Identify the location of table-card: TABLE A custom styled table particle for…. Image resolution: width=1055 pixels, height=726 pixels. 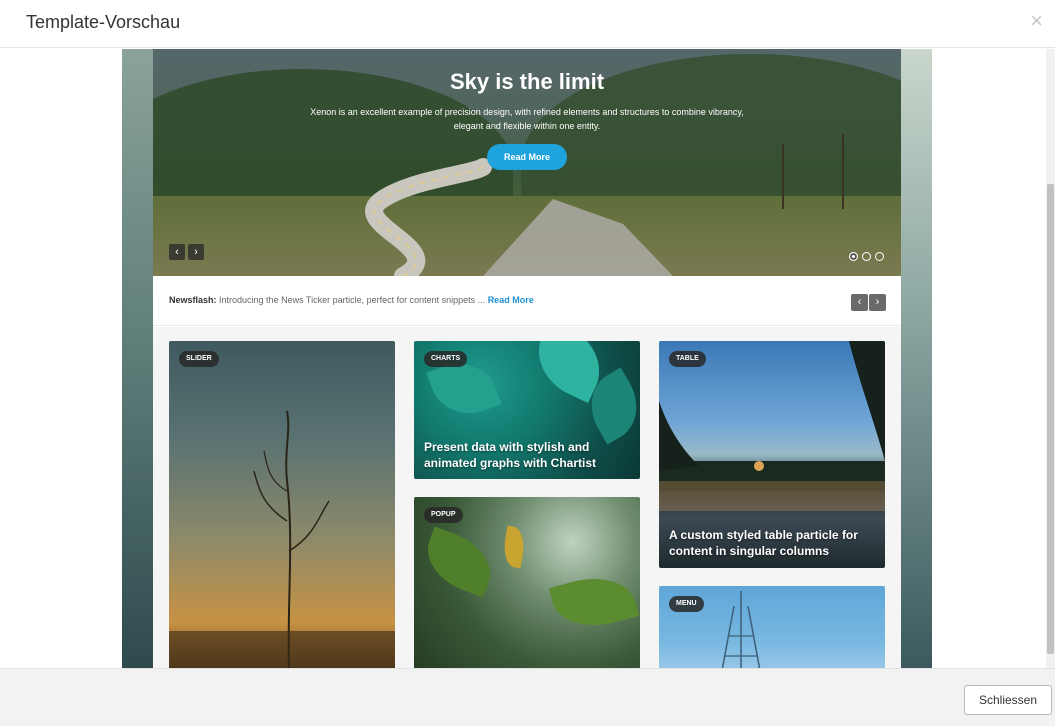
(772, 454).